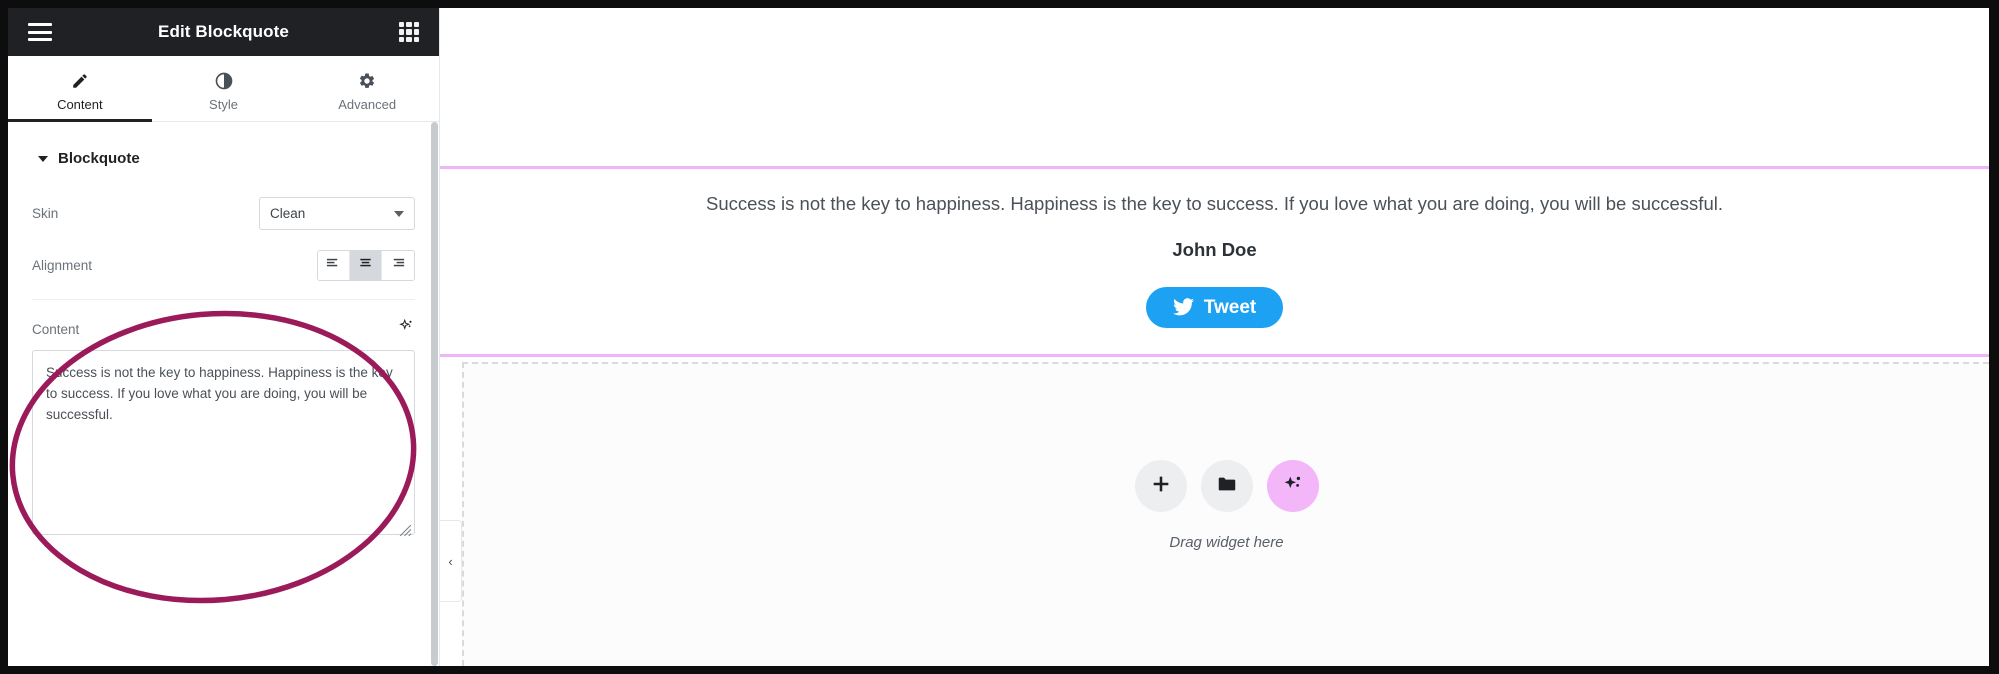 The height and width of the screenshot is (674, 1999). Describe the element at coordinates (223, 104) in the screenshot. I see `tab-style-label: Style` at that location.